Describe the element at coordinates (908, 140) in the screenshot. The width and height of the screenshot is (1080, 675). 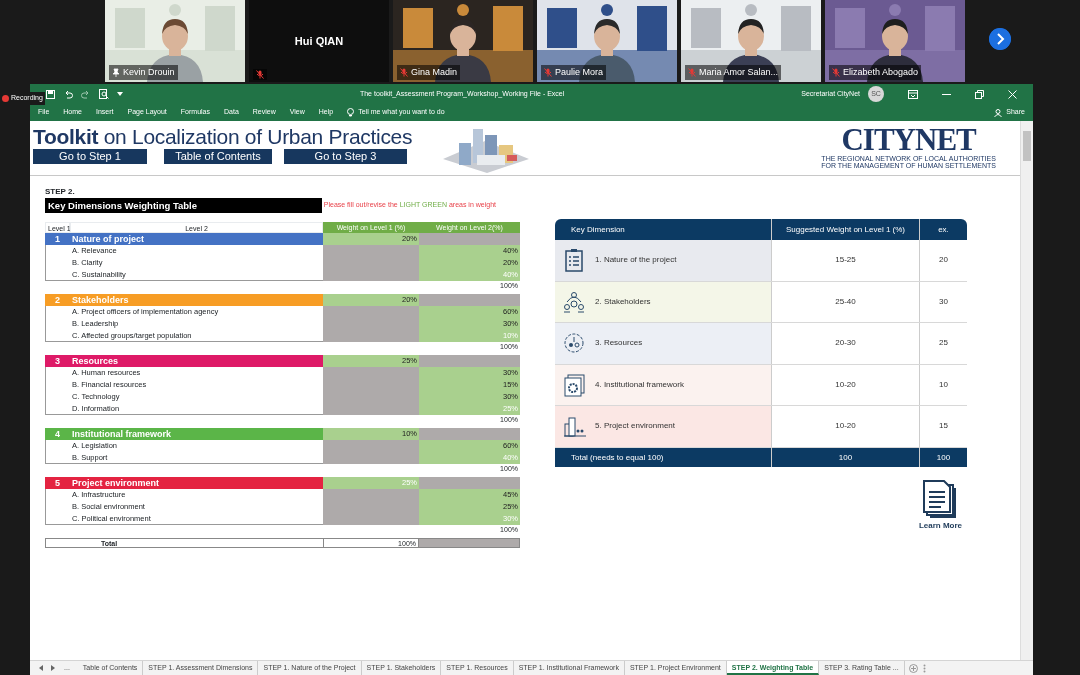
I see `logo-text: CITYNET` at that location.